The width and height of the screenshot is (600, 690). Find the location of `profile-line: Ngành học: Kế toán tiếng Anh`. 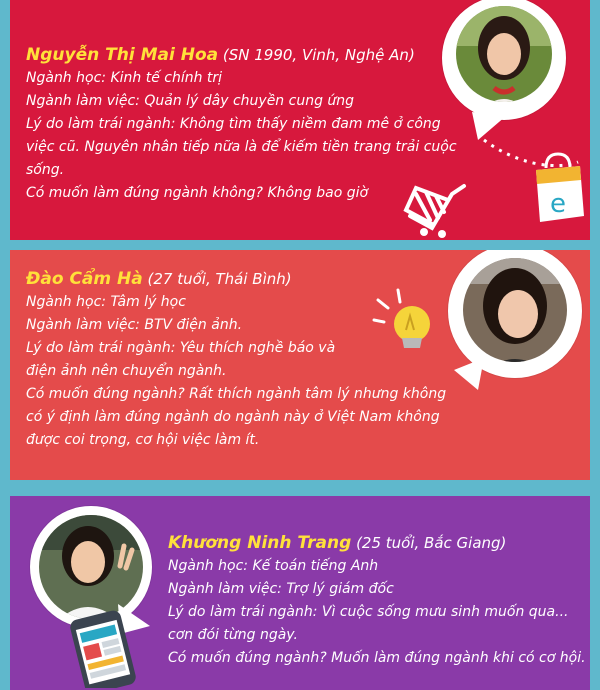

profile-line: Ngành học: Kế toán tiếng Anh is located at coordinates (273, 566).